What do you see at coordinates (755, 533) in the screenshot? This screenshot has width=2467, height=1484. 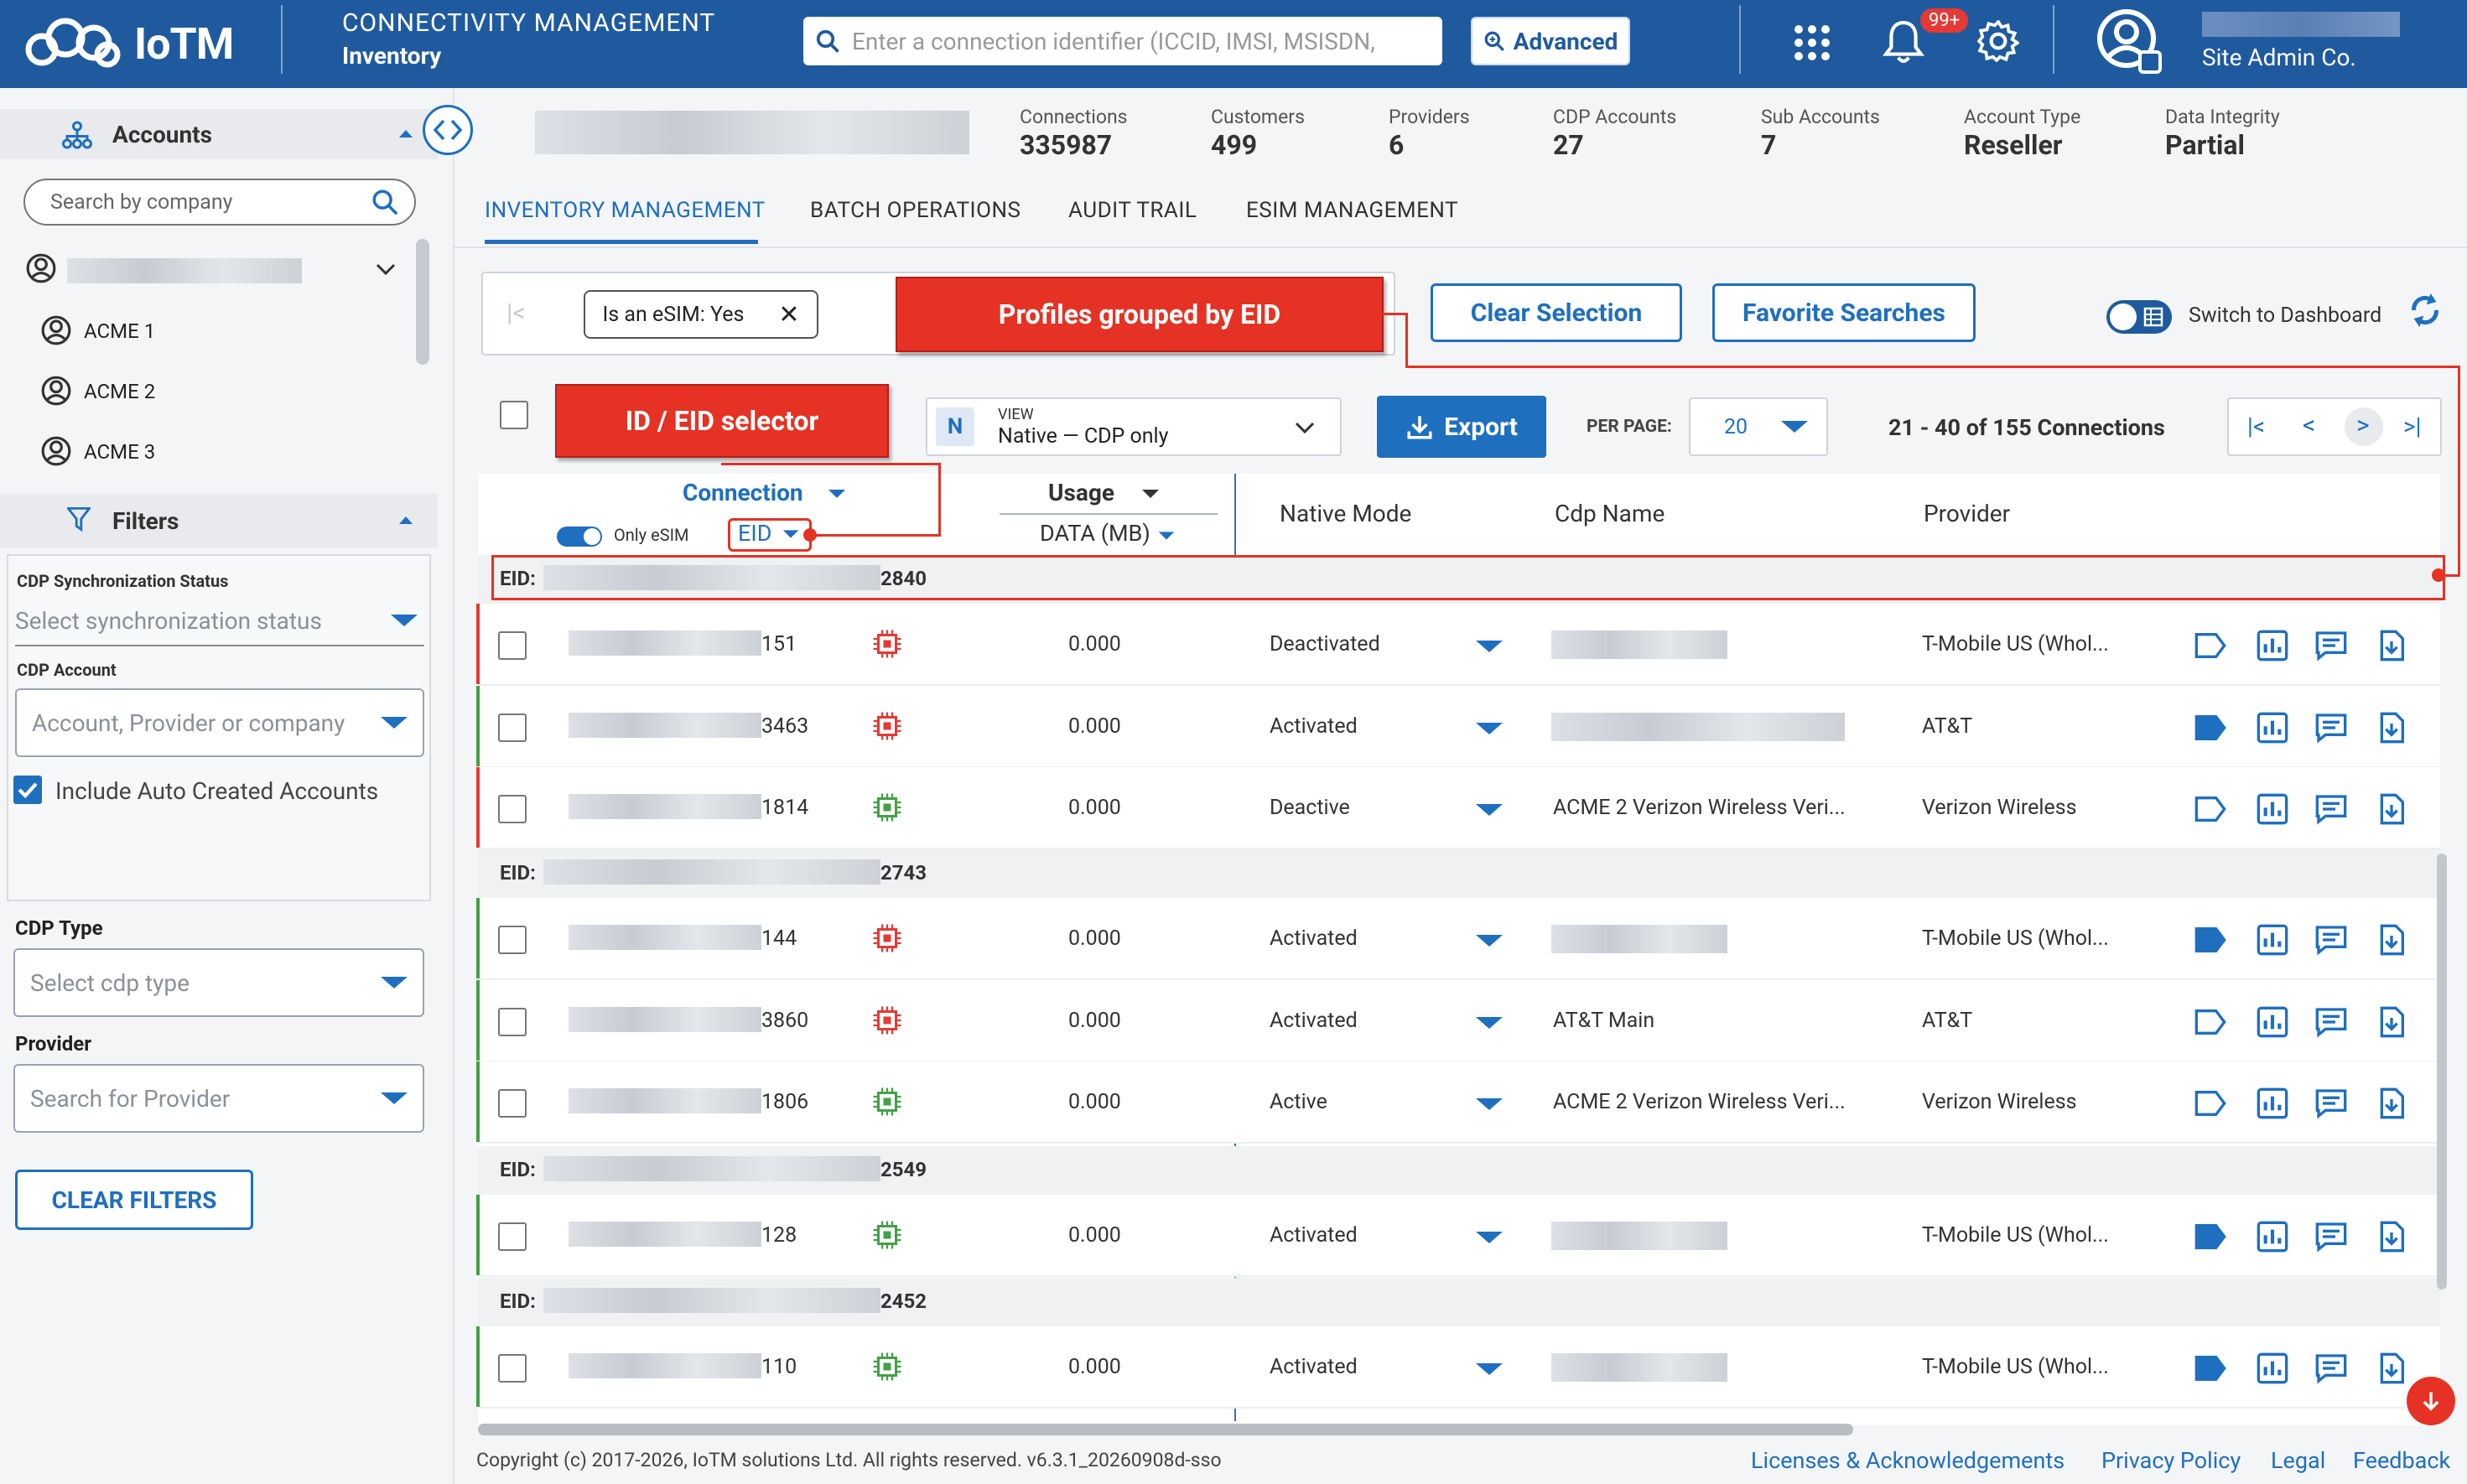 I see `eid-selector: EID` at bounding box center [755, 533].